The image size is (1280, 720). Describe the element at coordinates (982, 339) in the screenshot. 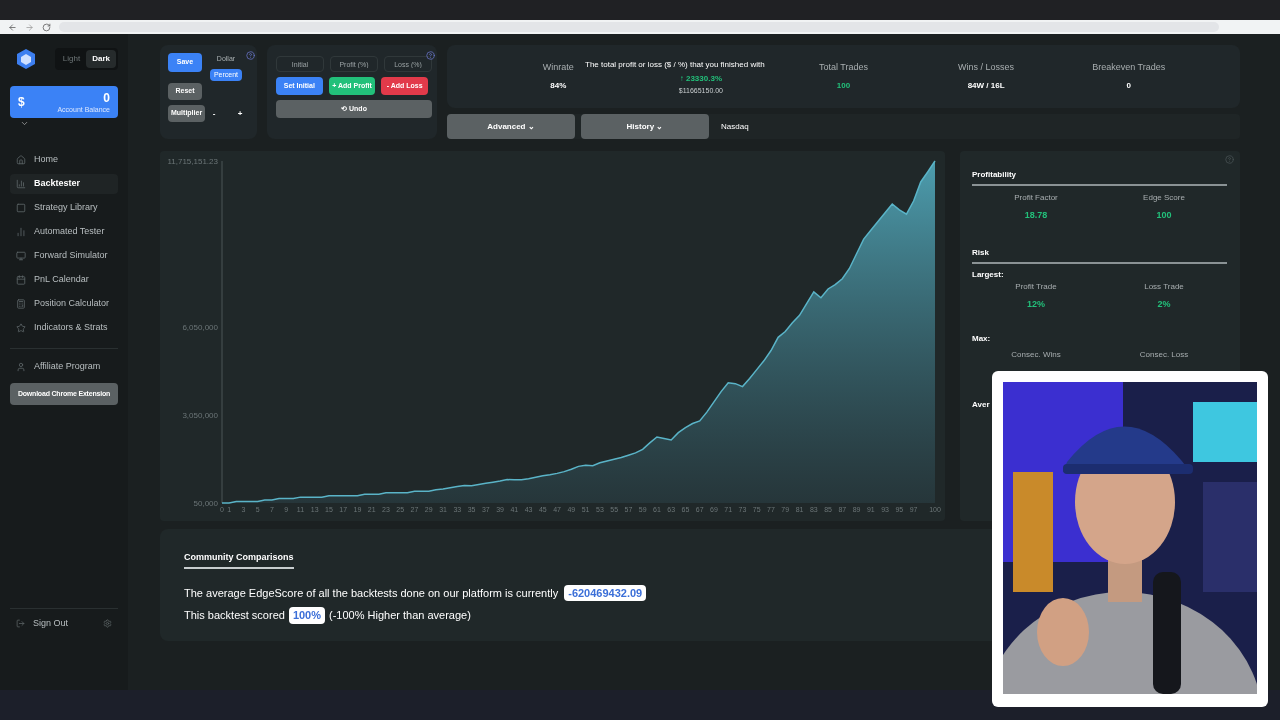

I see `group-label: Max:` at that location.